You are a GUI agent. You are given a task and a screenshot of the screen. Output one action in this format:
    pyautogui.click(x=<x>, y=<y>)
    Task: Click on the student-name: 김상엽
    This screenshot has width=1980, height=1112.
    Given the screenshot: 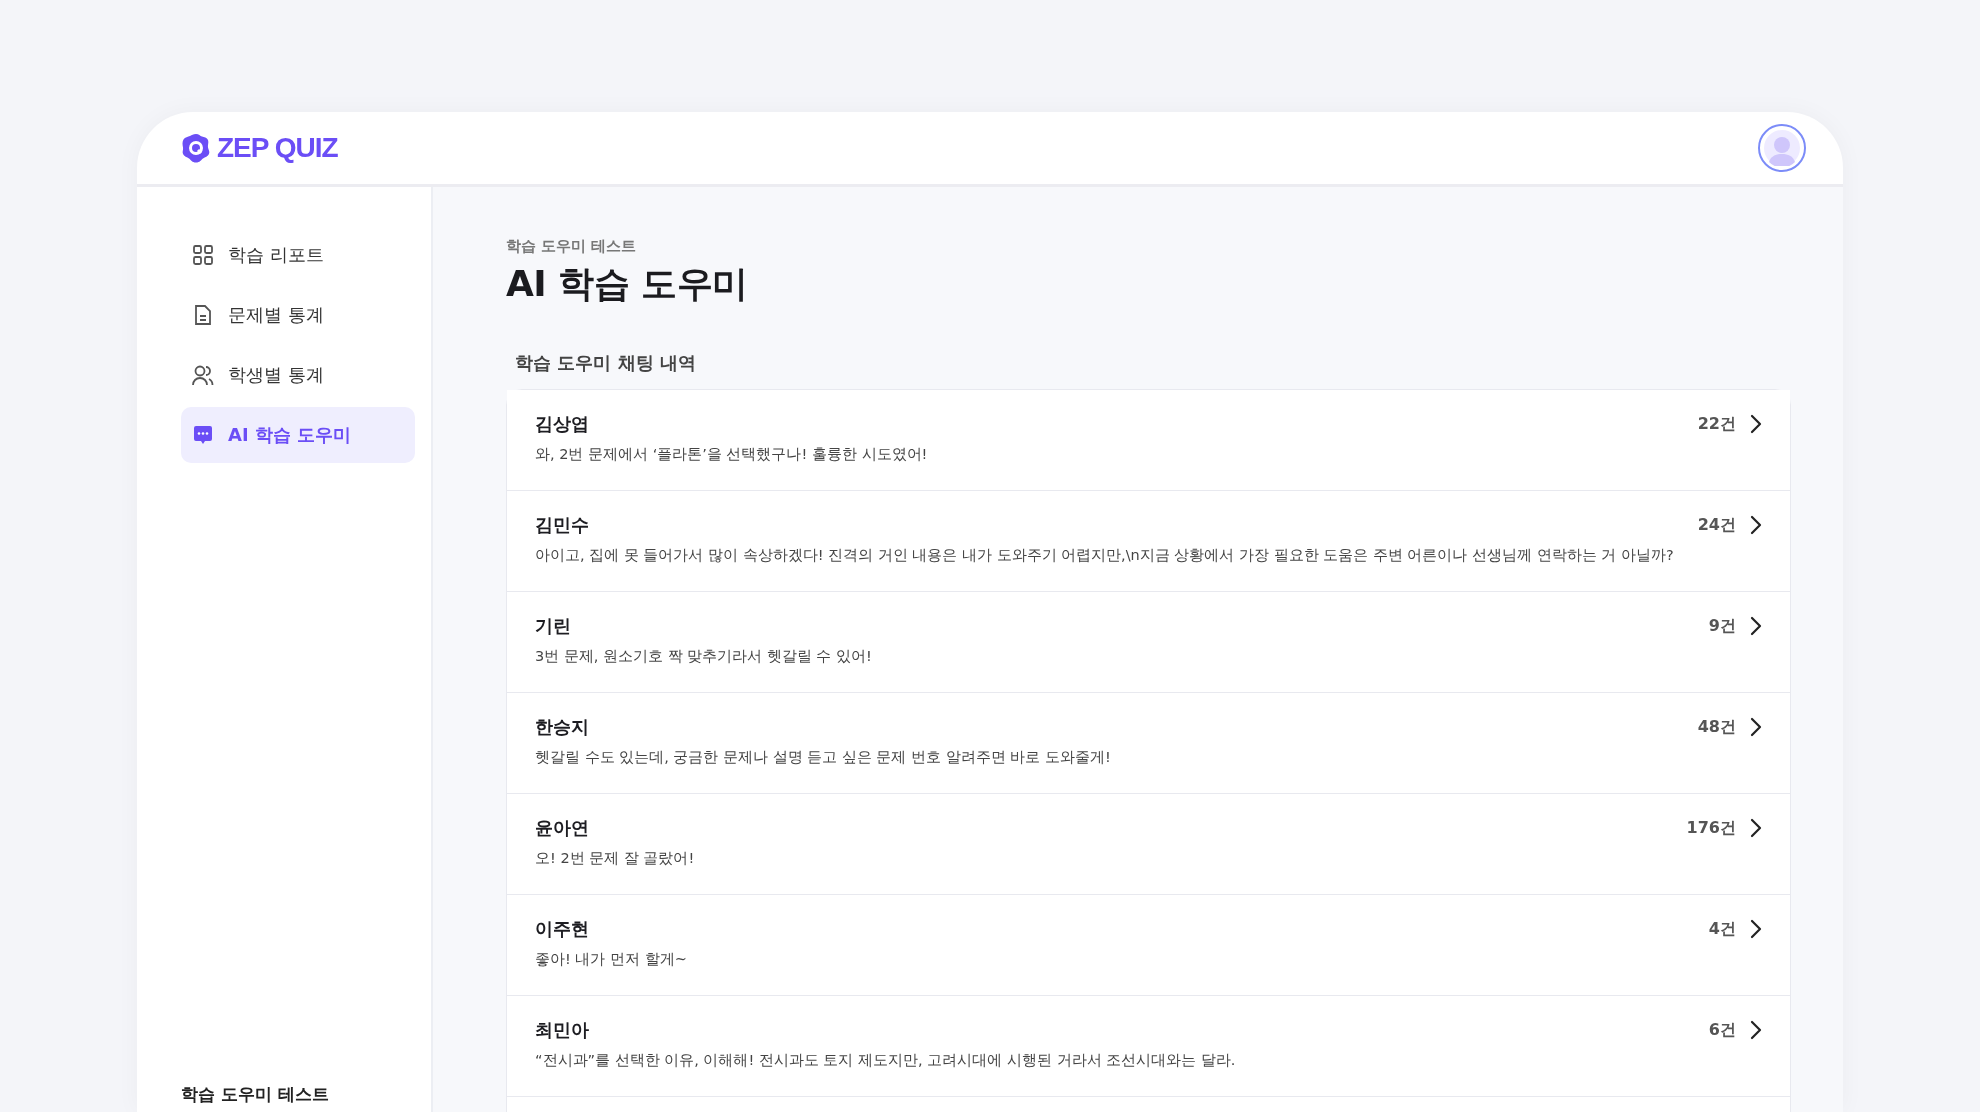 What is the action you would take?
    pyautogui.click(x=562, y=424)
    